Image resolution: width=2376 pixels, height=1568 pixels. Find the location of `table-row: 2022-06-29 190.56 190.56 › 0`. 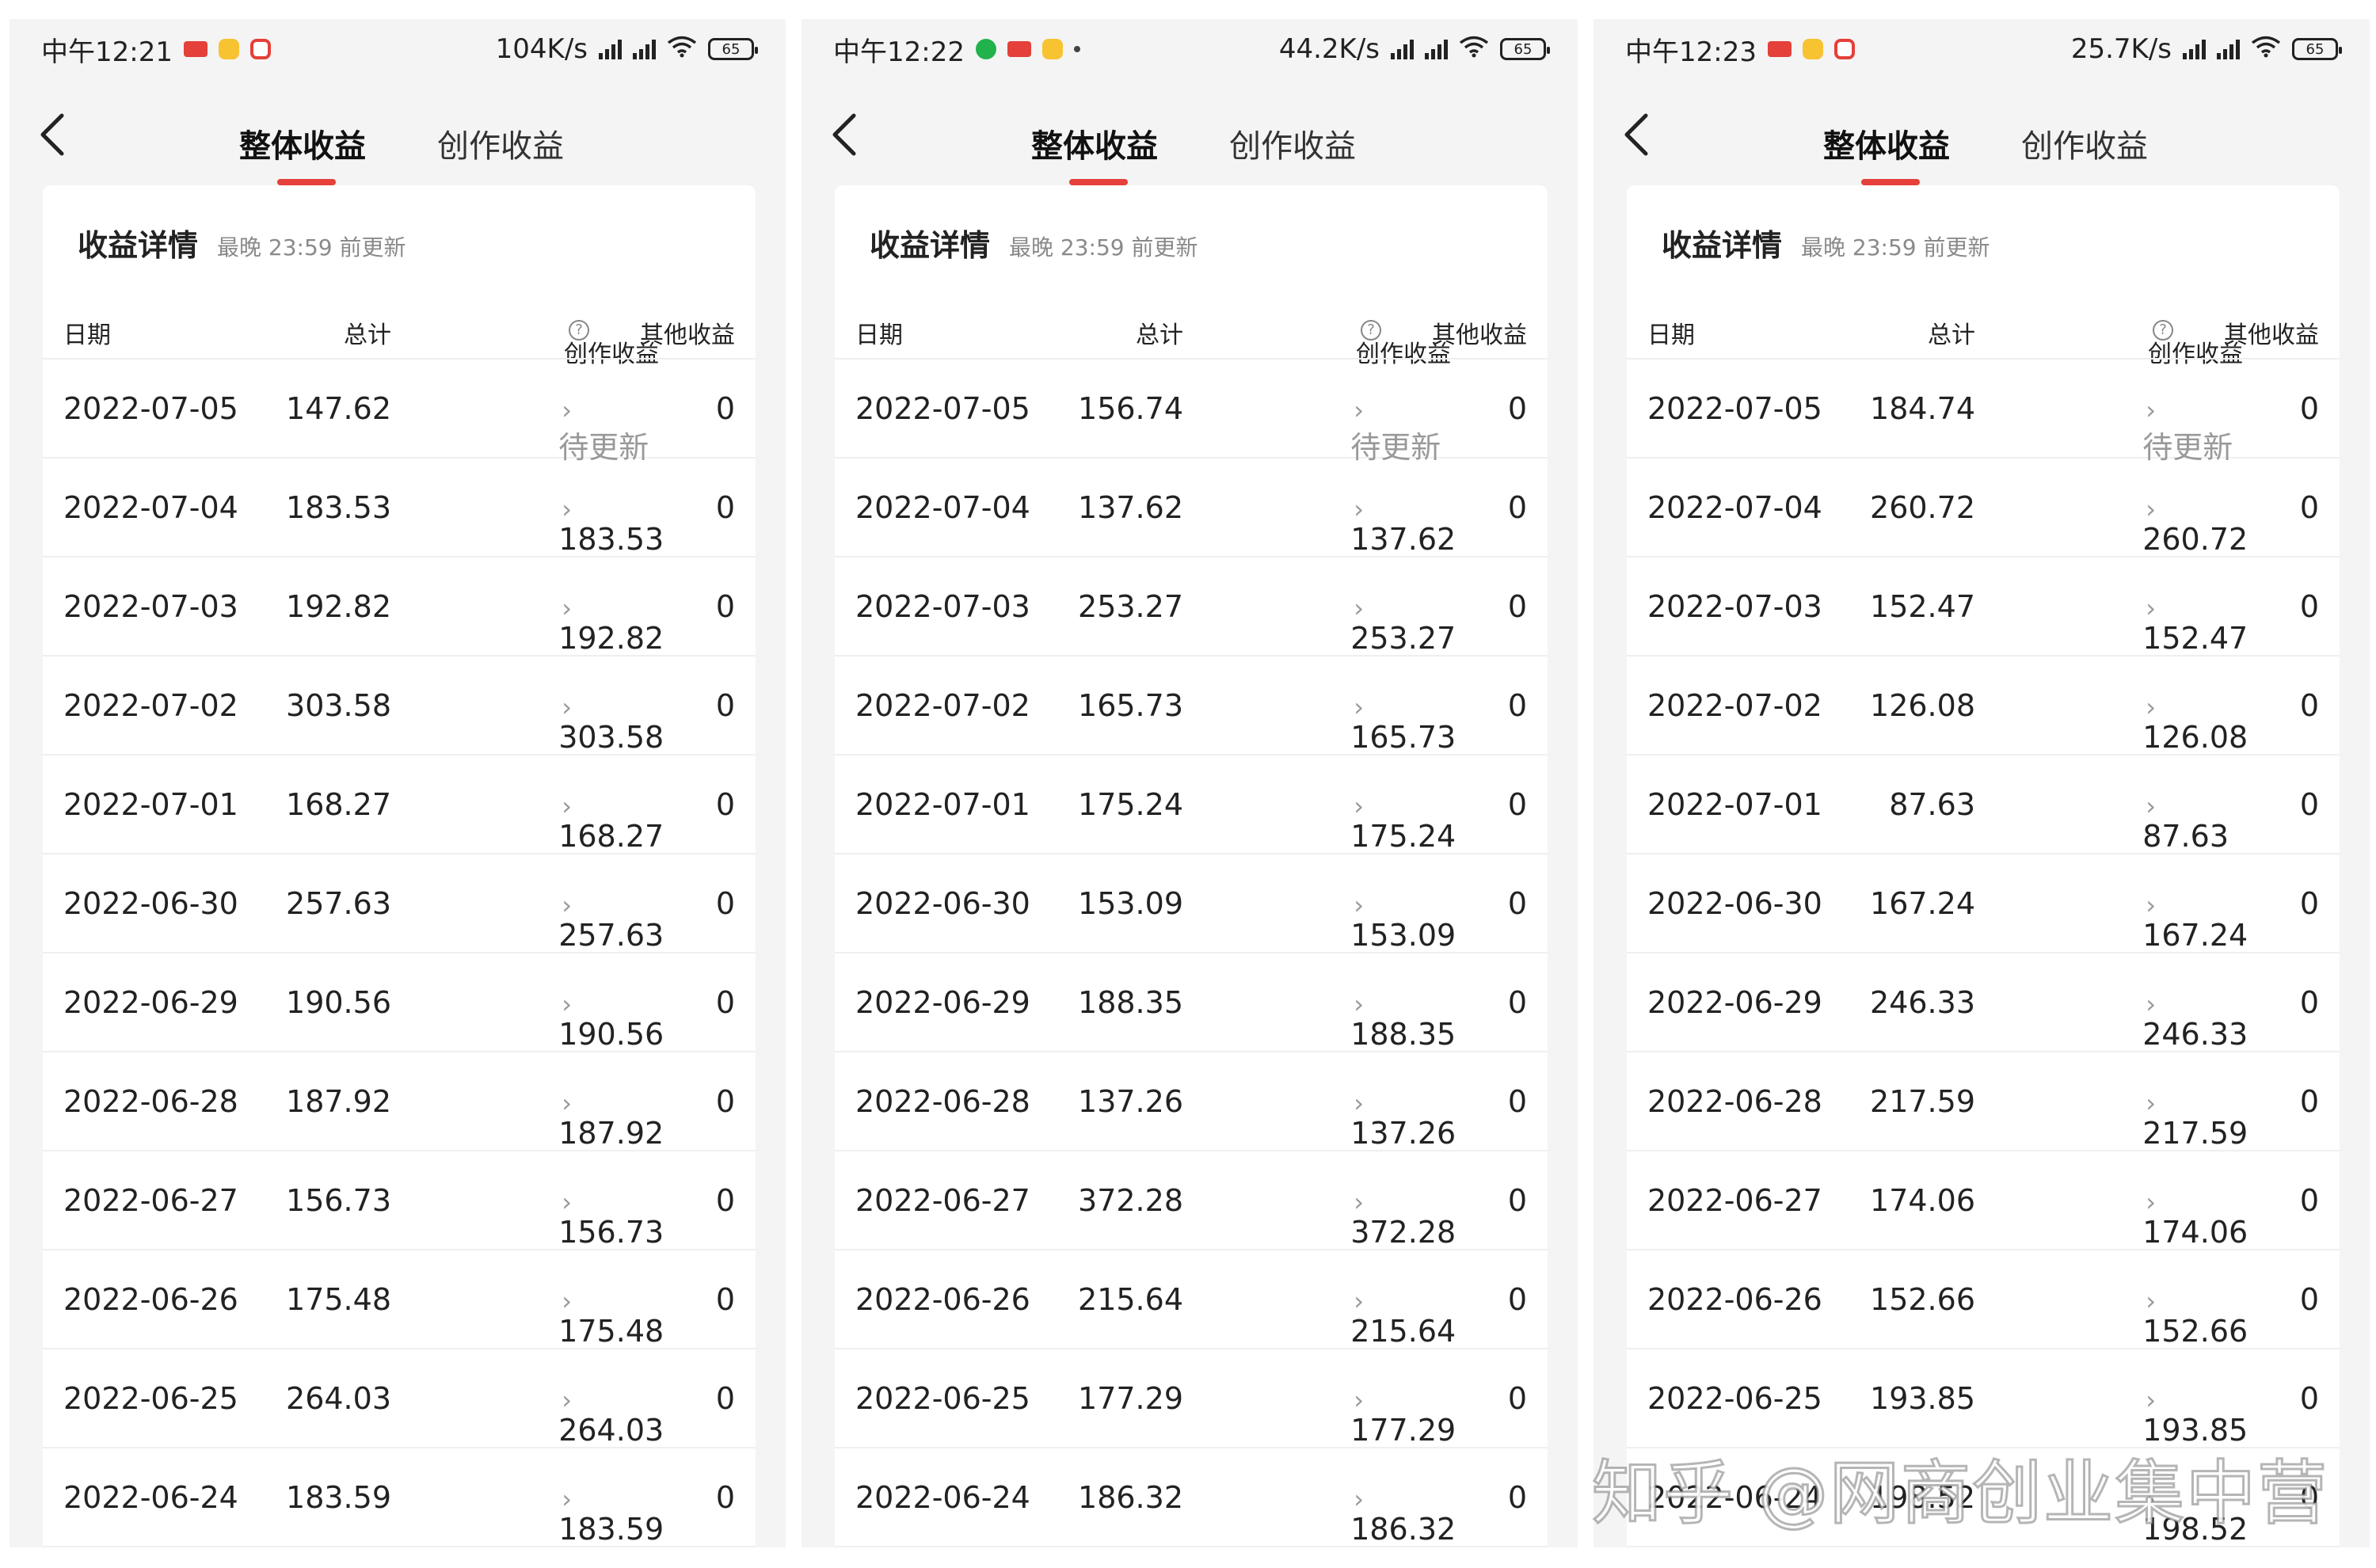

table-row: 2022-06-29 190.56 190.56 › 0 is located at coordinates (399, 1002).